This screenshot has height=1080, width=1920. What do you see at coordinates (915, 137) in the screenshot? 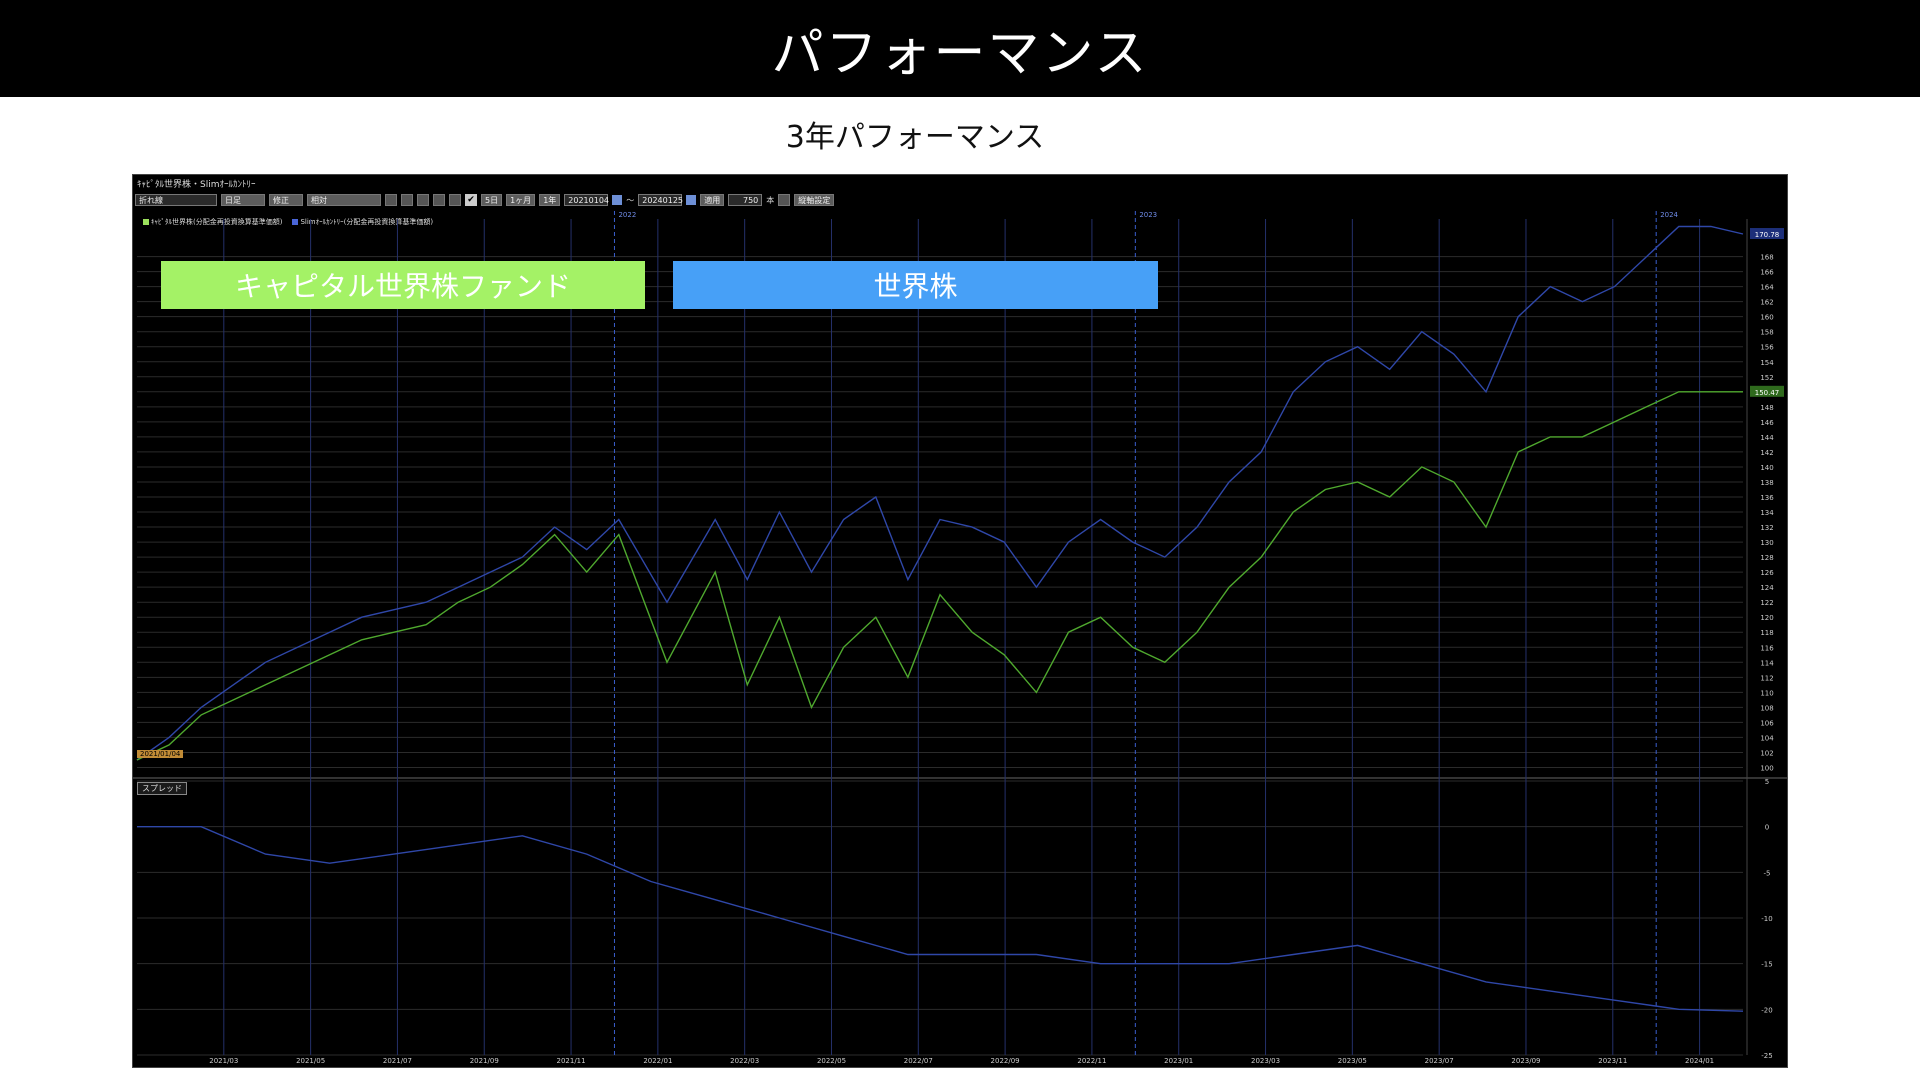
I see `chart-subtitle: 3年パフォーマンス` at bounding box center [915, 137].